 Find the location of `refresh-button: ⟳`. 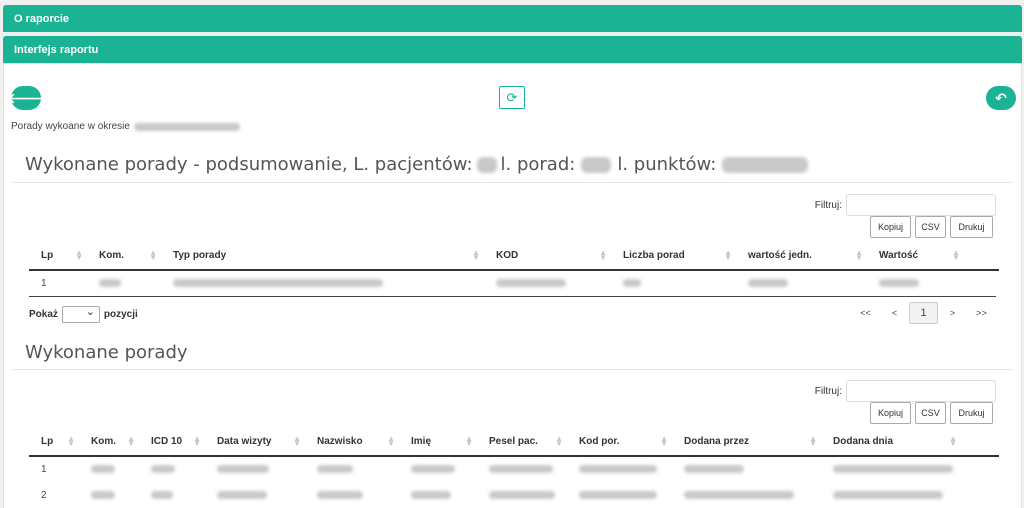

refresh-button: ⟳ is located at coordinates (512, 97).